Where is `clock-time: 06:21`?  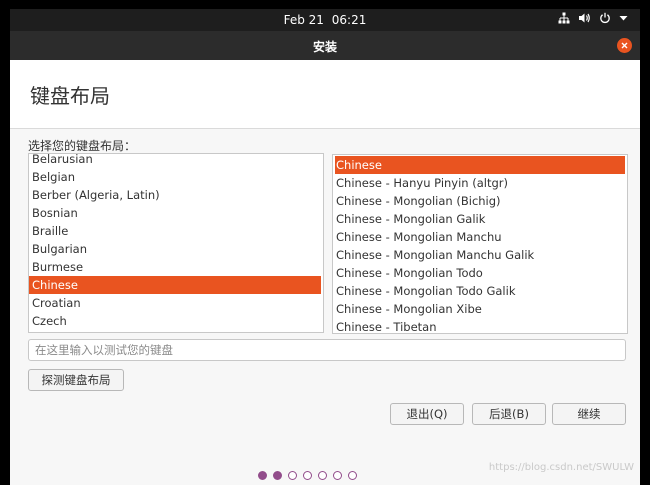
clock-time: 06:21 is located at coordinates (349, 20).